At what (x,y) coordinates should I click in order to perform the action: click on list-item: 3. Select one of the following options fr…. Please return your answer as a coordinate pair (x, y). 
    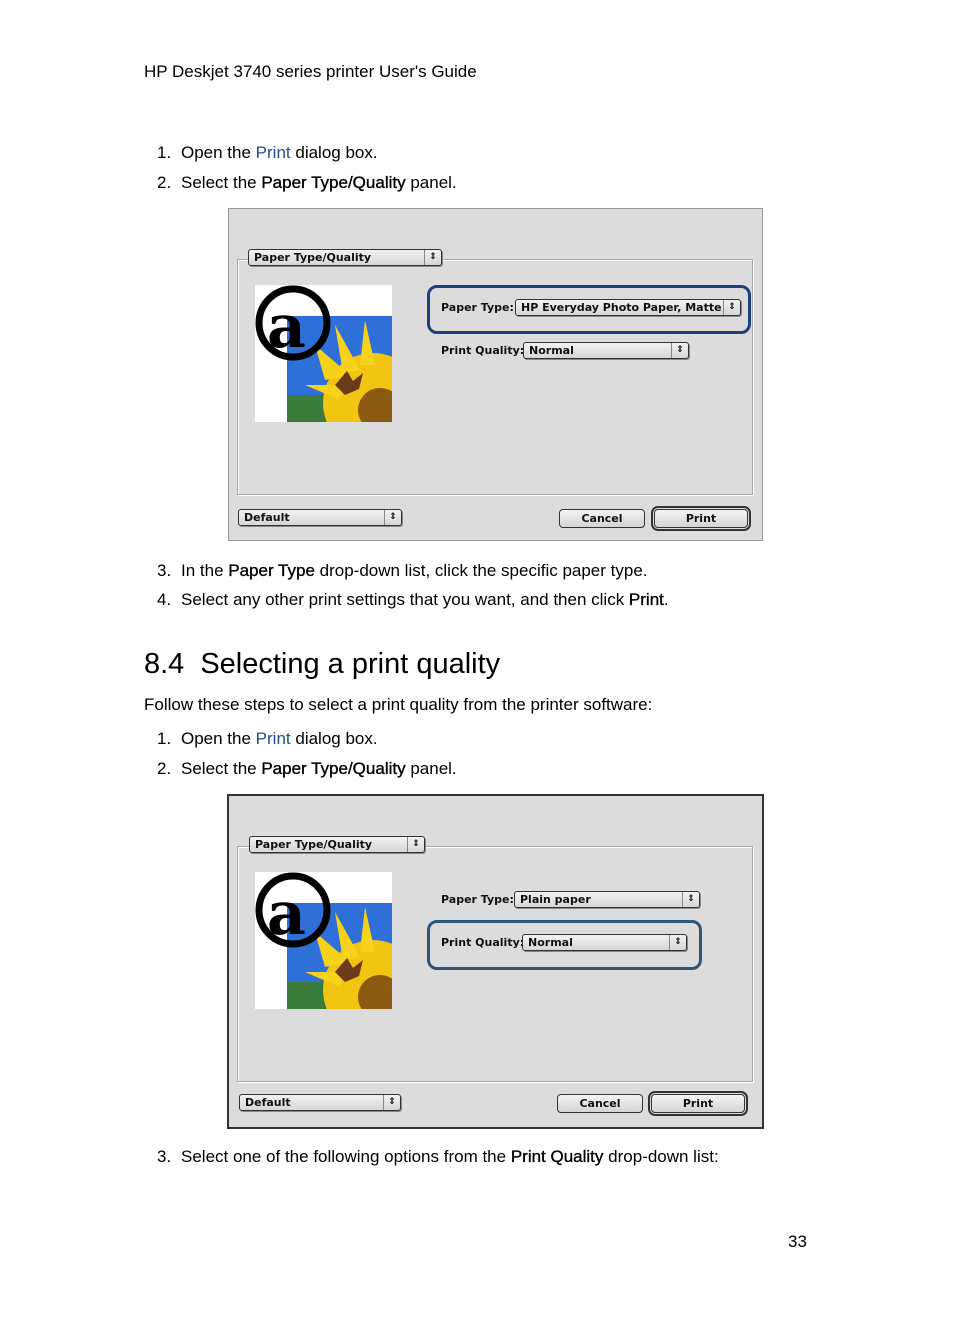
    Looking at the image, I should click on (438, 1156).